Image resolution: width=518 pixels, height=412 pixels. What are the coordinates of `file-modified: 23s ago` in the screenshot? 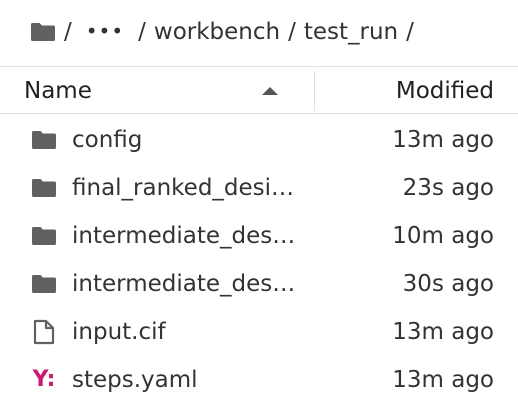 It's located at (448, 188).